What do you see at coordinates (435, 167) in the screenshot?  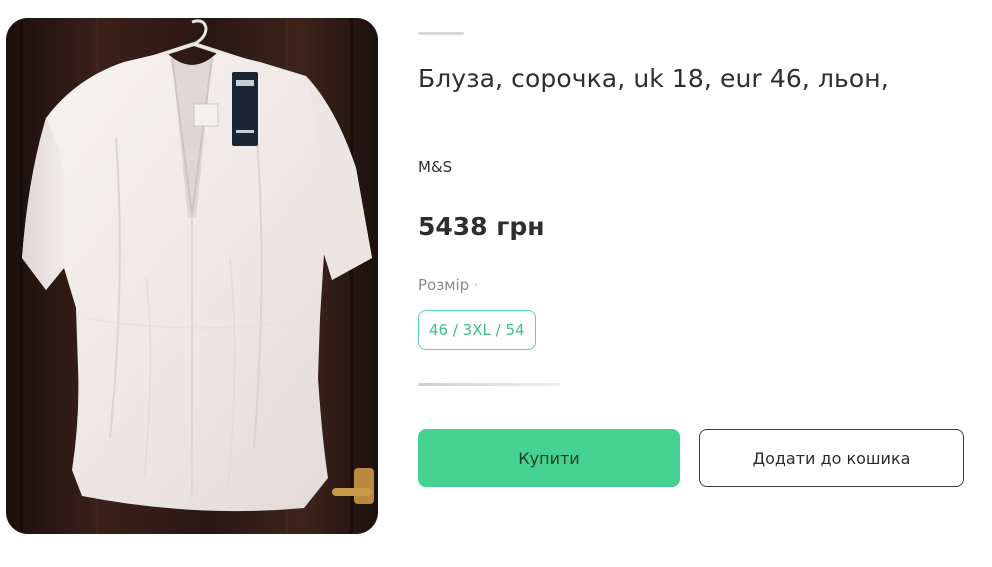 I see `product-brand: M&S` at bounding box center [435, 167].